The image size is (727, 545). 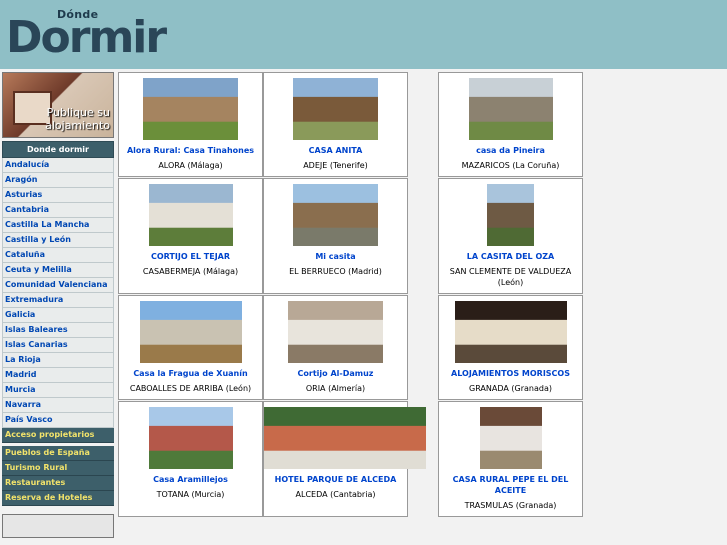 What do you see at coordinates (335, 494) in the screenshot?
I see `listing-location: ALCEDA (Cantabria)` at bounding box center [335, 494].